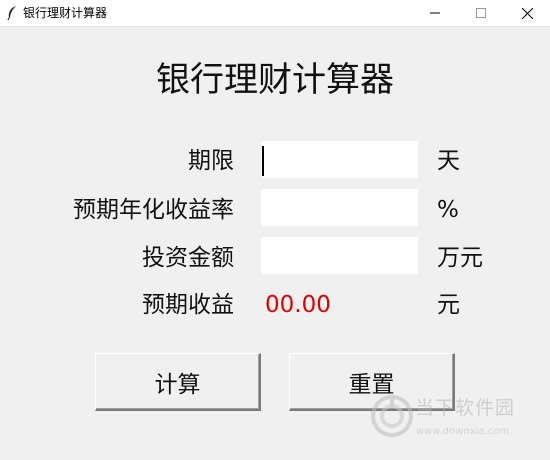 Image resolution: width=550 pixels, height=460 pixels. I want to click on income-result: 00.00, so click(298, 305).